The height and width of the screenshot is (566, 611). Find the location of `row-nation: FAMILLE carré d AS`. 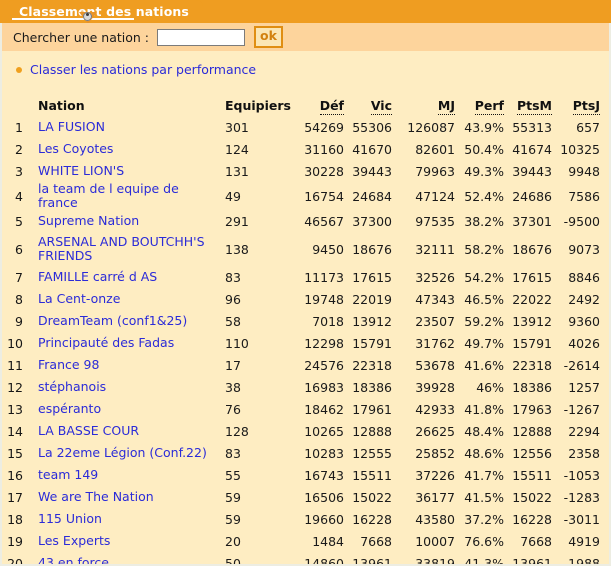

row-nation: FAMILLE carré d AS is located at coordinates (126, 277).